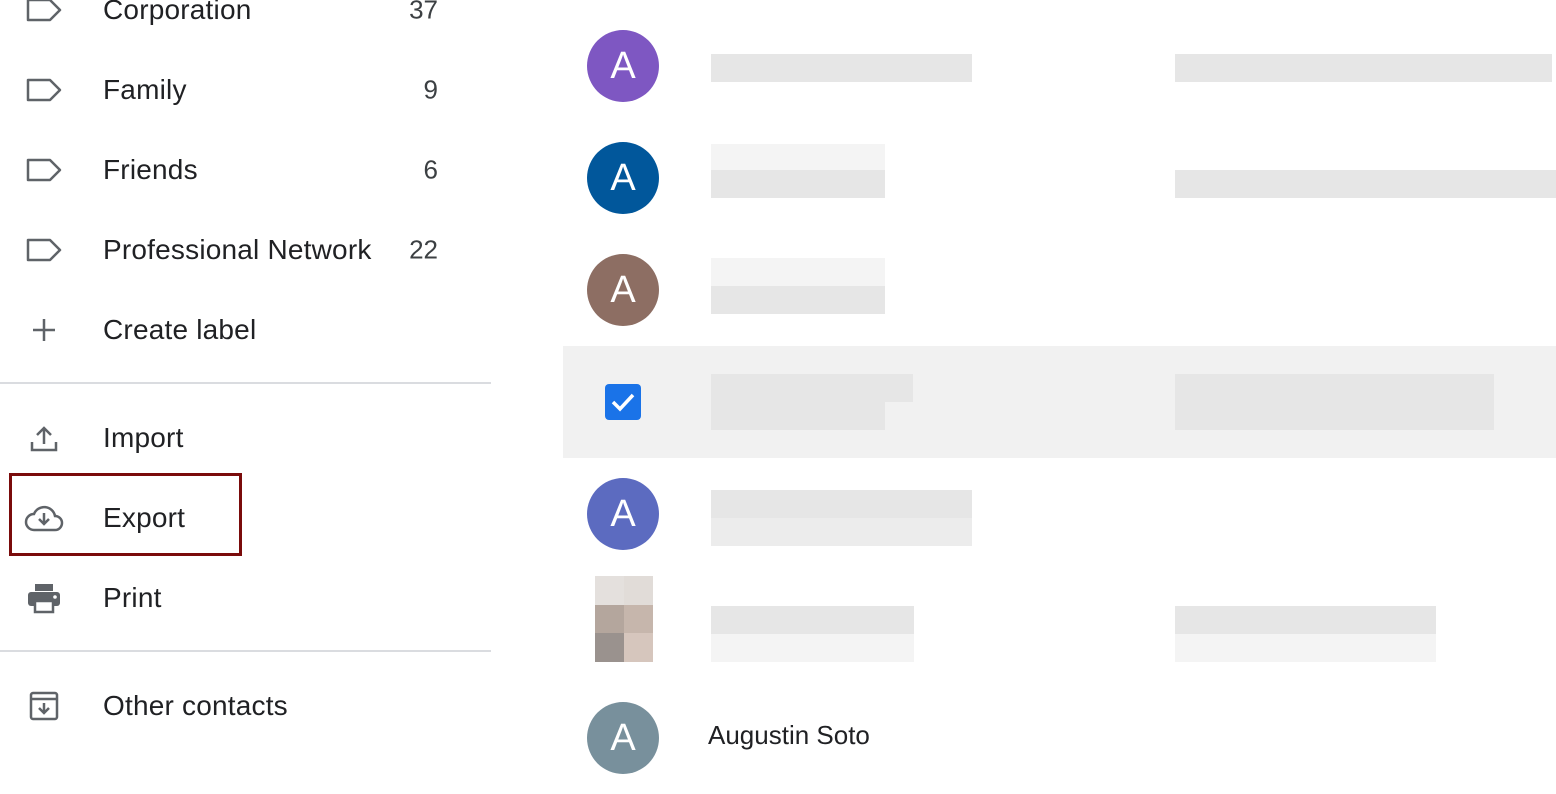 Image resolution: width=1556 pixels, height=794 pixels. I want to click on create-label-text: Create label, so click(180, 329).